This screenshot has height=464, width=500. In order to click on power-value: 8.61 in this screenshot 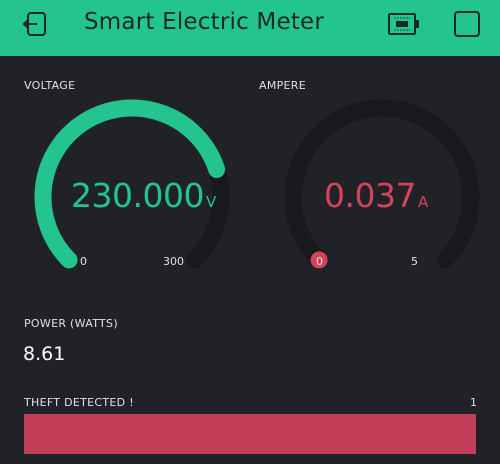, I will do `click(44, 354)`.